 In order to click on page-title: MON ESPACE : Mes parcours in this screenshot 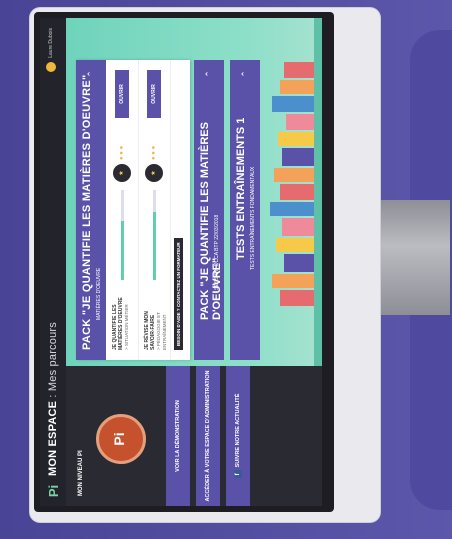, I will do `click(53, 399)`.